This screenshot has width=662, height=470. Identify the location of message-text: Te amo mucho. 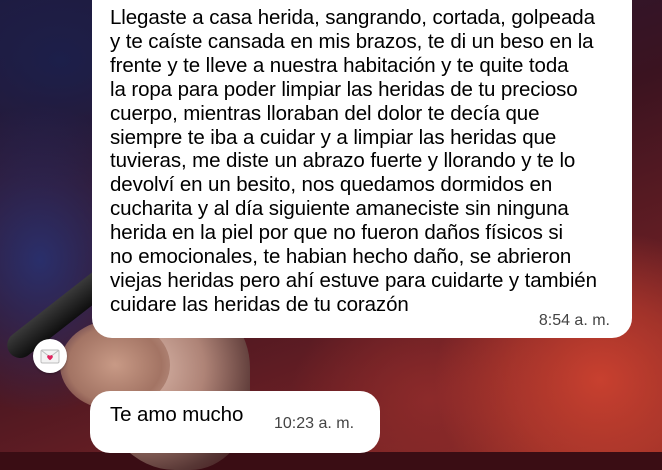
(177, 414).